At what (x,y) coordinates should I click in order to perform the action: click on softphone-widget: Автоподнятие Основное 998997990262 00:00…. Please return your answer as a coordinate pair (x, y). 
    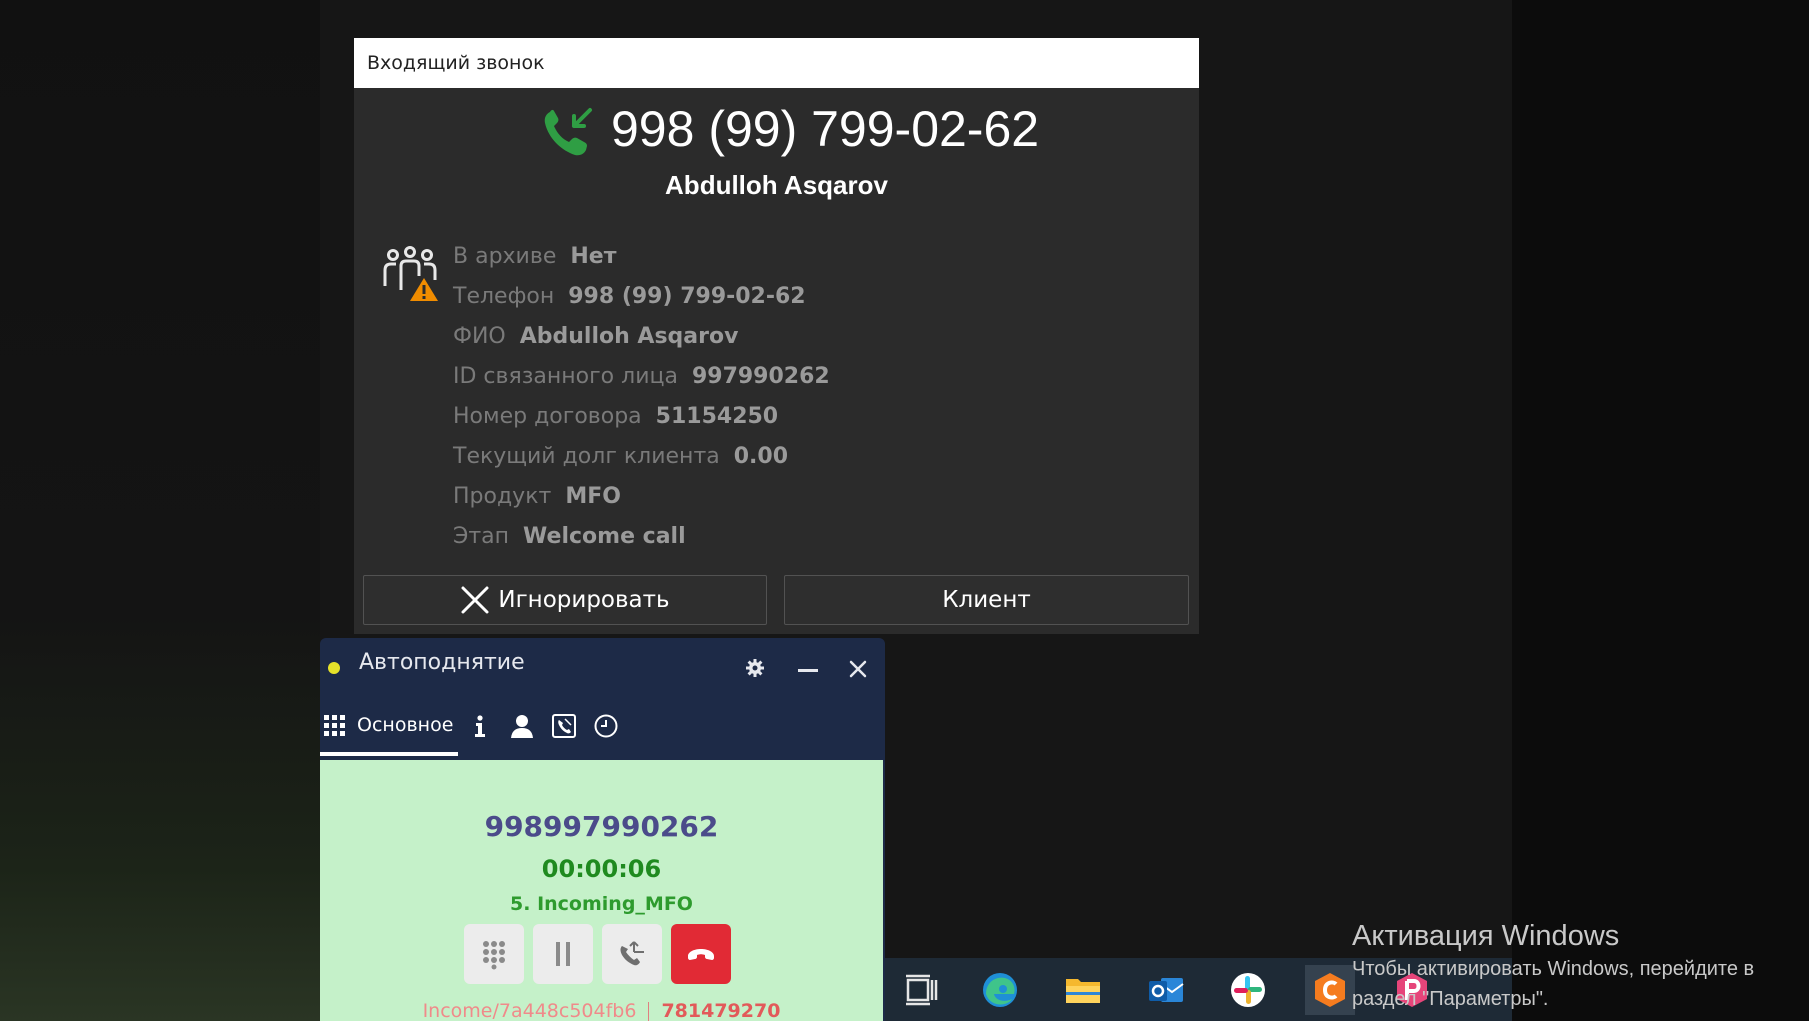
    Looking at the image, I should click on (602, 829).